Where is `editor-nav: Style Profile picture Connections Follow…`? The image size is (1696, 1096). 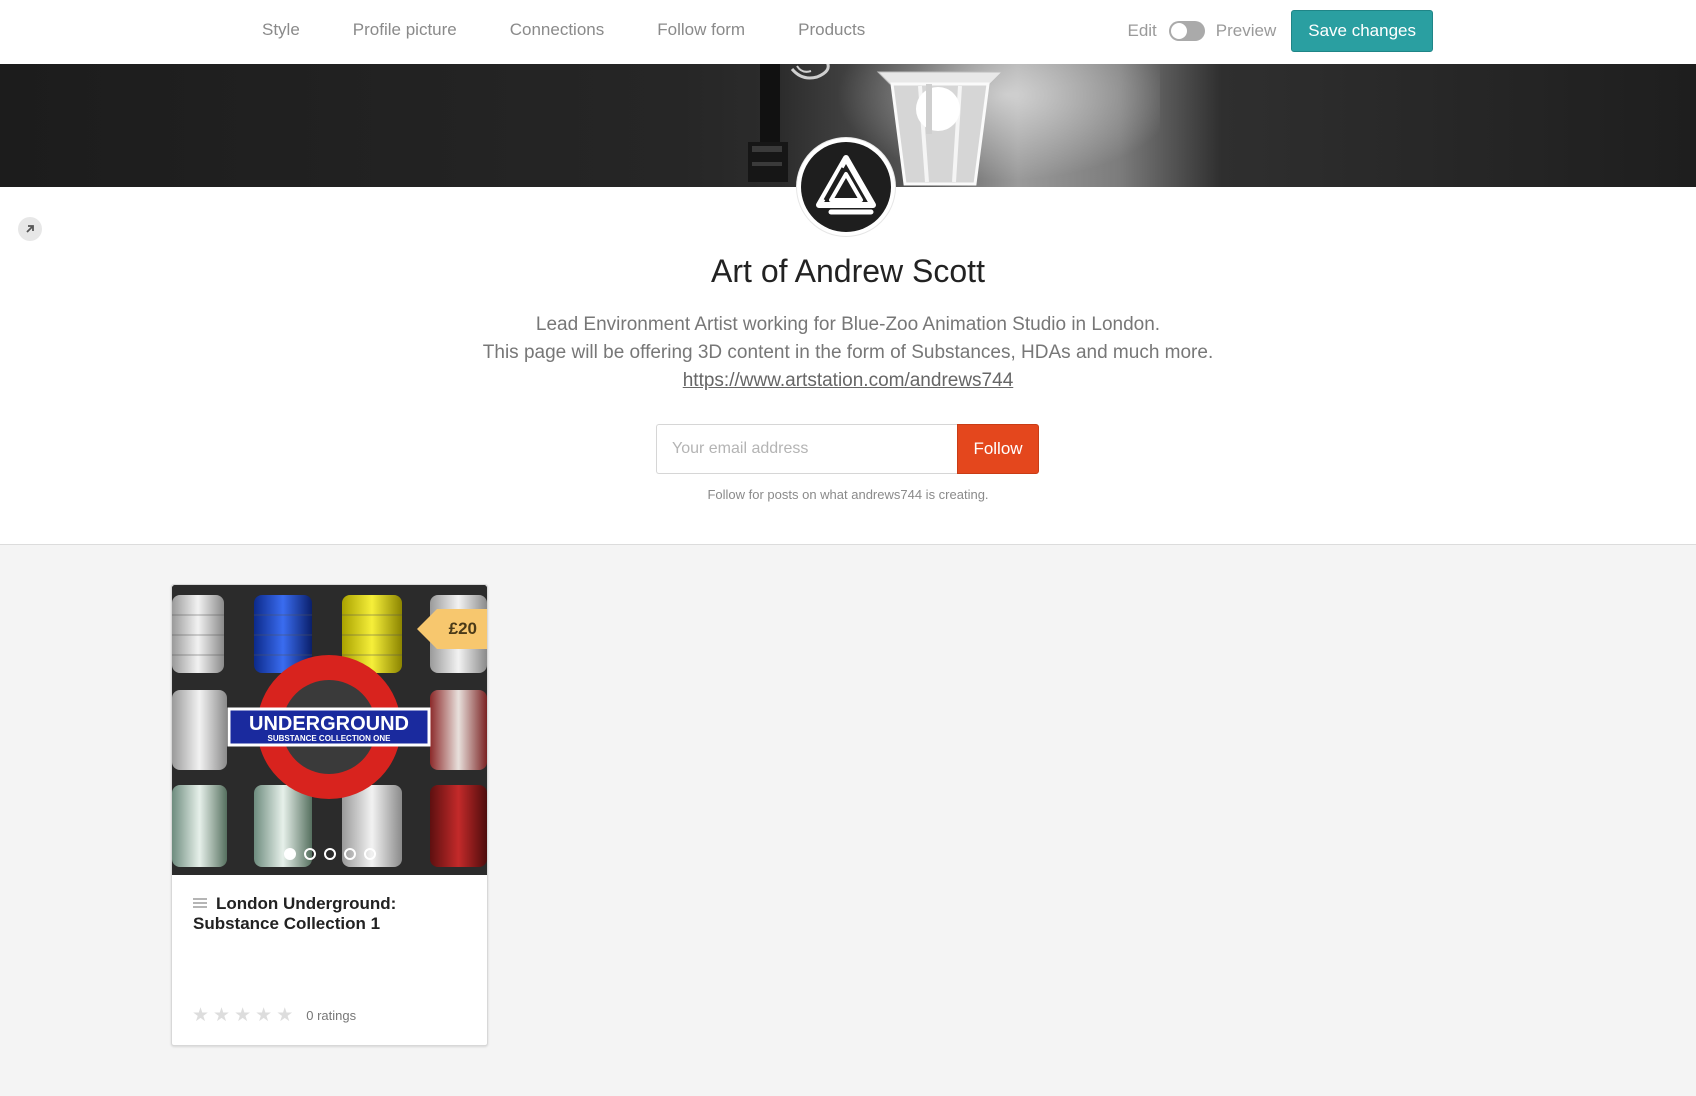
editor-nav: Style Profile picture Connections Follow… is located at coordinates (572, 30).